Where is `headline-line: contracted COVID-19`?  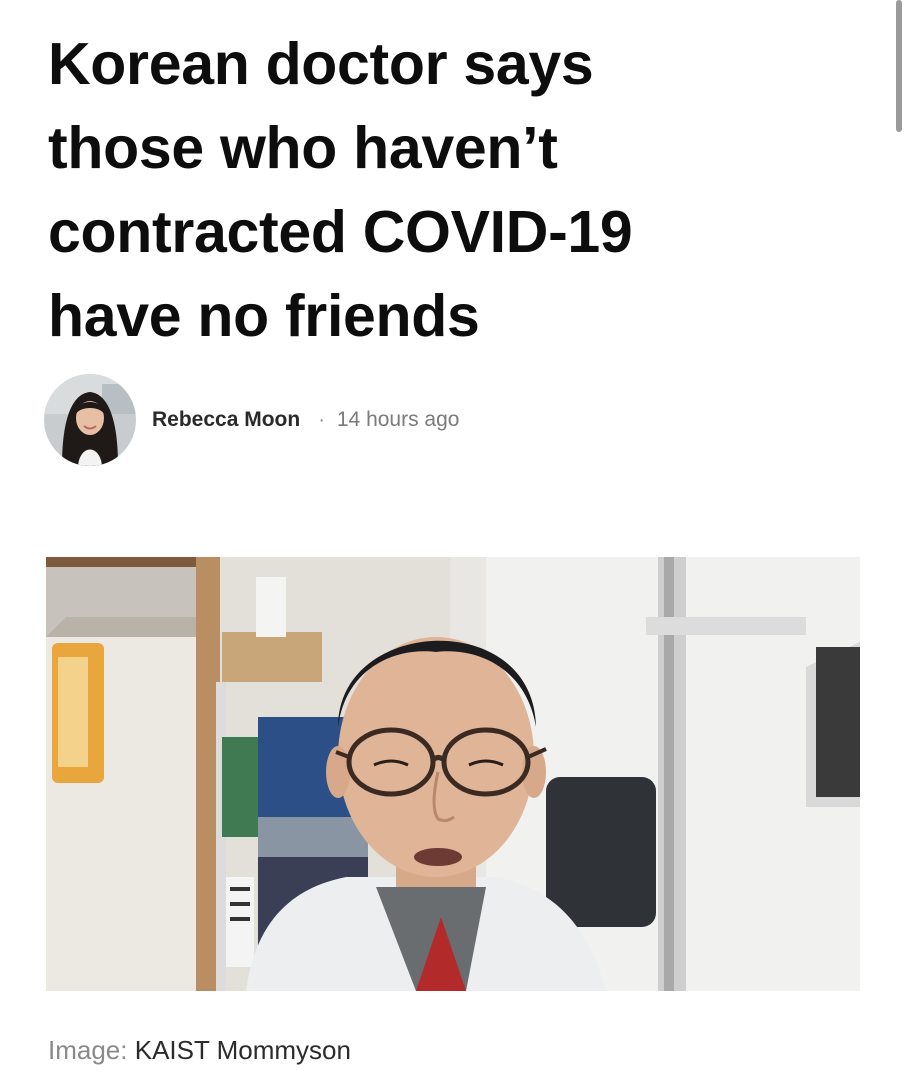 headline-line: contracted COVID-19 is located at coordinates (340, 232).